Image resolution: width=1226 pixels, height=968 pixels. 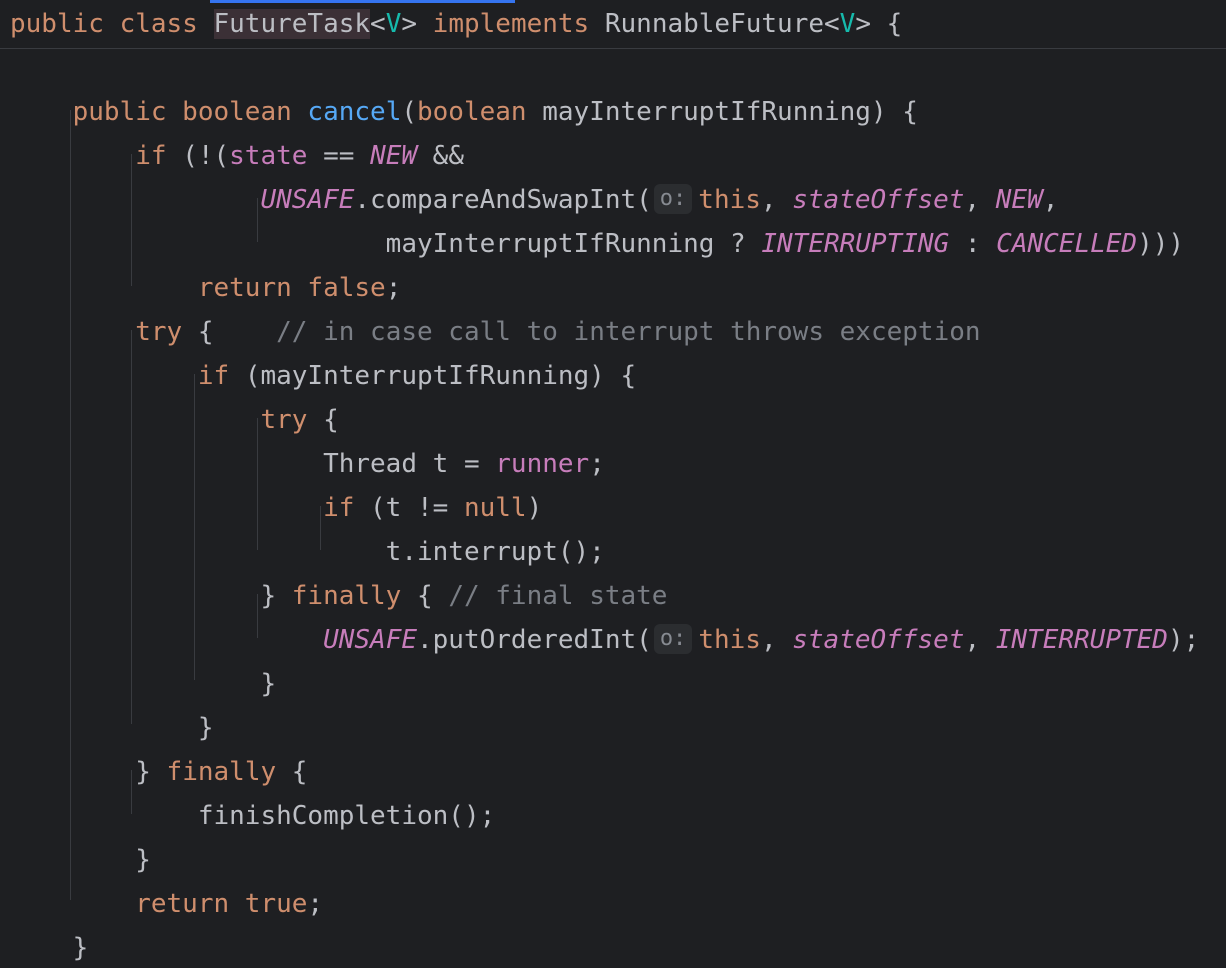 I want to click on code-line: } finally { // final state, so click(x=338, y=596).